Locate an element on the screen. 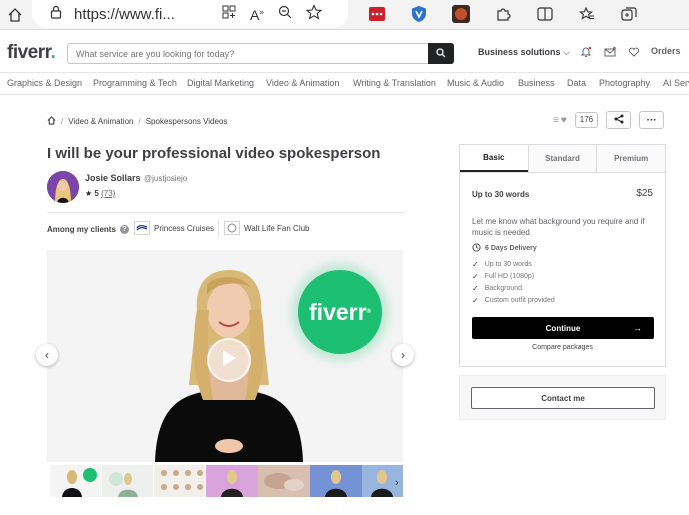 The width and height of the screenshot is (689, 515). next-media-button: › is located at coordinates (403, 355).